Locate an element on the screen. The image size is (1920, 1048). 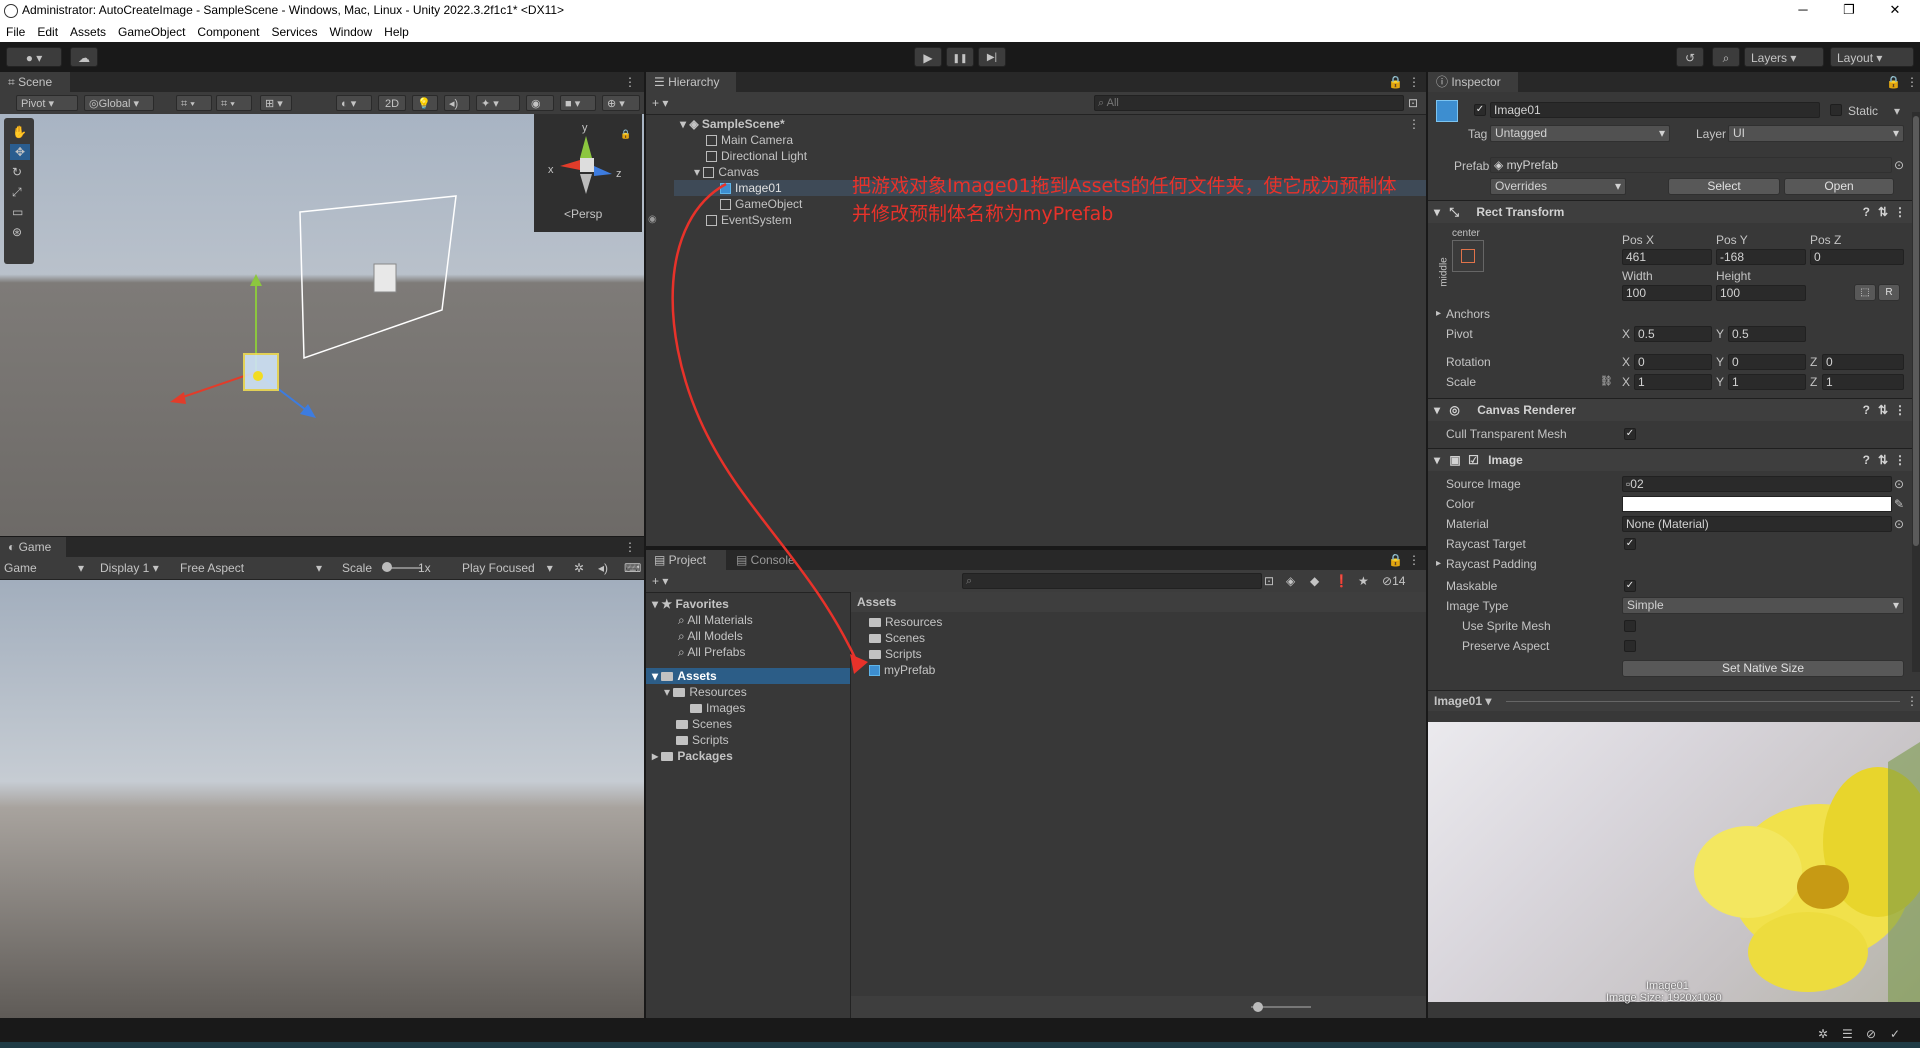
play-focused-dropdown: Play Focused ▾ is located at coordinates (507, 568).